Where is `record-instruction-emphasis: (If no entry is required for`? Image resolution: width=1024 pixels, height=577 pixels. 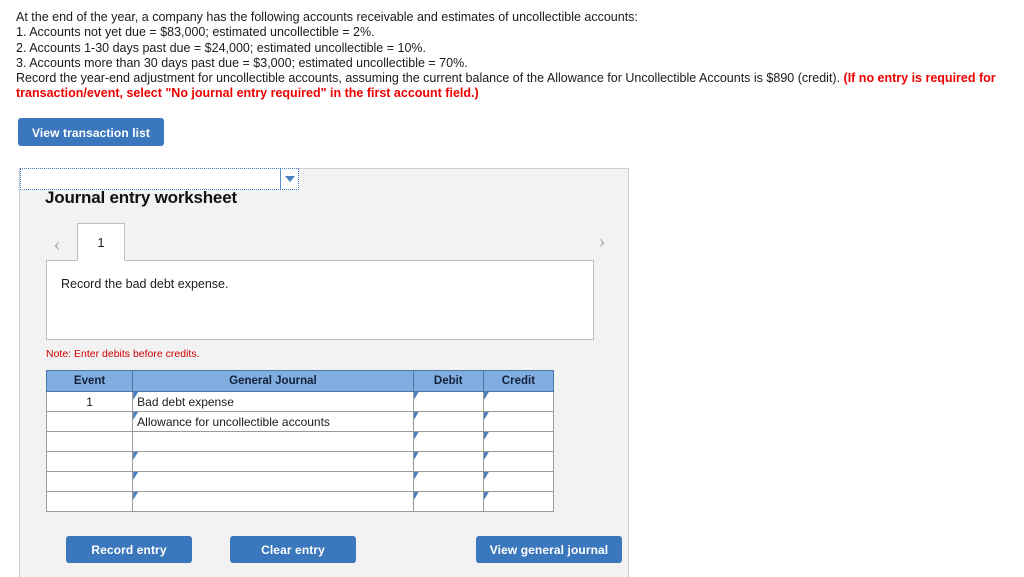
record-instruction-emphasis: (If no entry is required for is located at coordinates (919, 78).